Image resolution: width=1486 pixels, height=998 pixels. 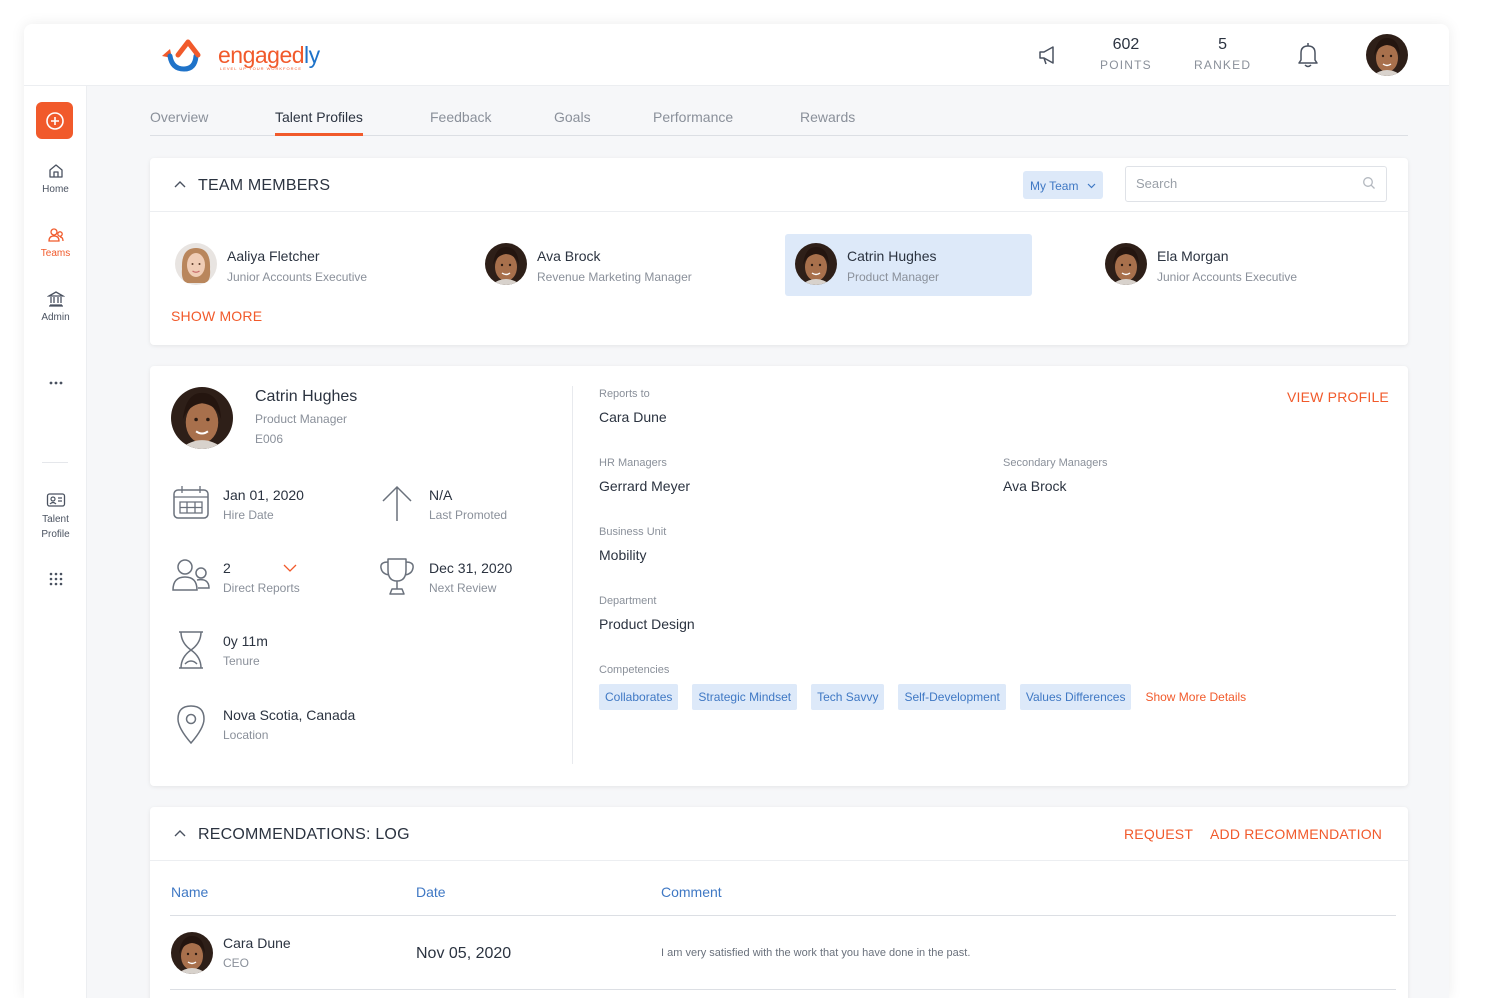 What do you see at coordinates (1063, 185) in the screenshot?
I see `team-filter-dropdown: My Team` at bounding box center [1063, 185].